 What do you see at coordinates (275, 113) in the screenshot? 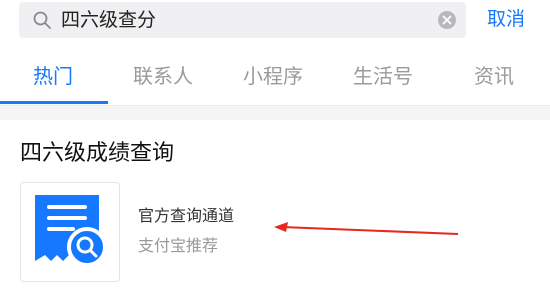
I see `section-separator` at bounding box center [275, 113].